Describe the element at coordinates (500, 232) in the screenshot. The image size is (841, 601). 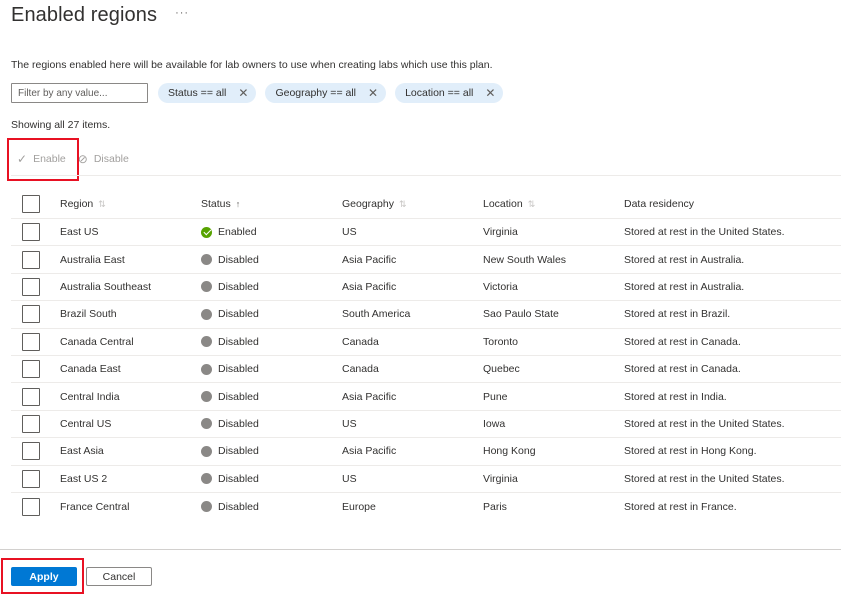
I see `cell-location: Virginia` at that location.